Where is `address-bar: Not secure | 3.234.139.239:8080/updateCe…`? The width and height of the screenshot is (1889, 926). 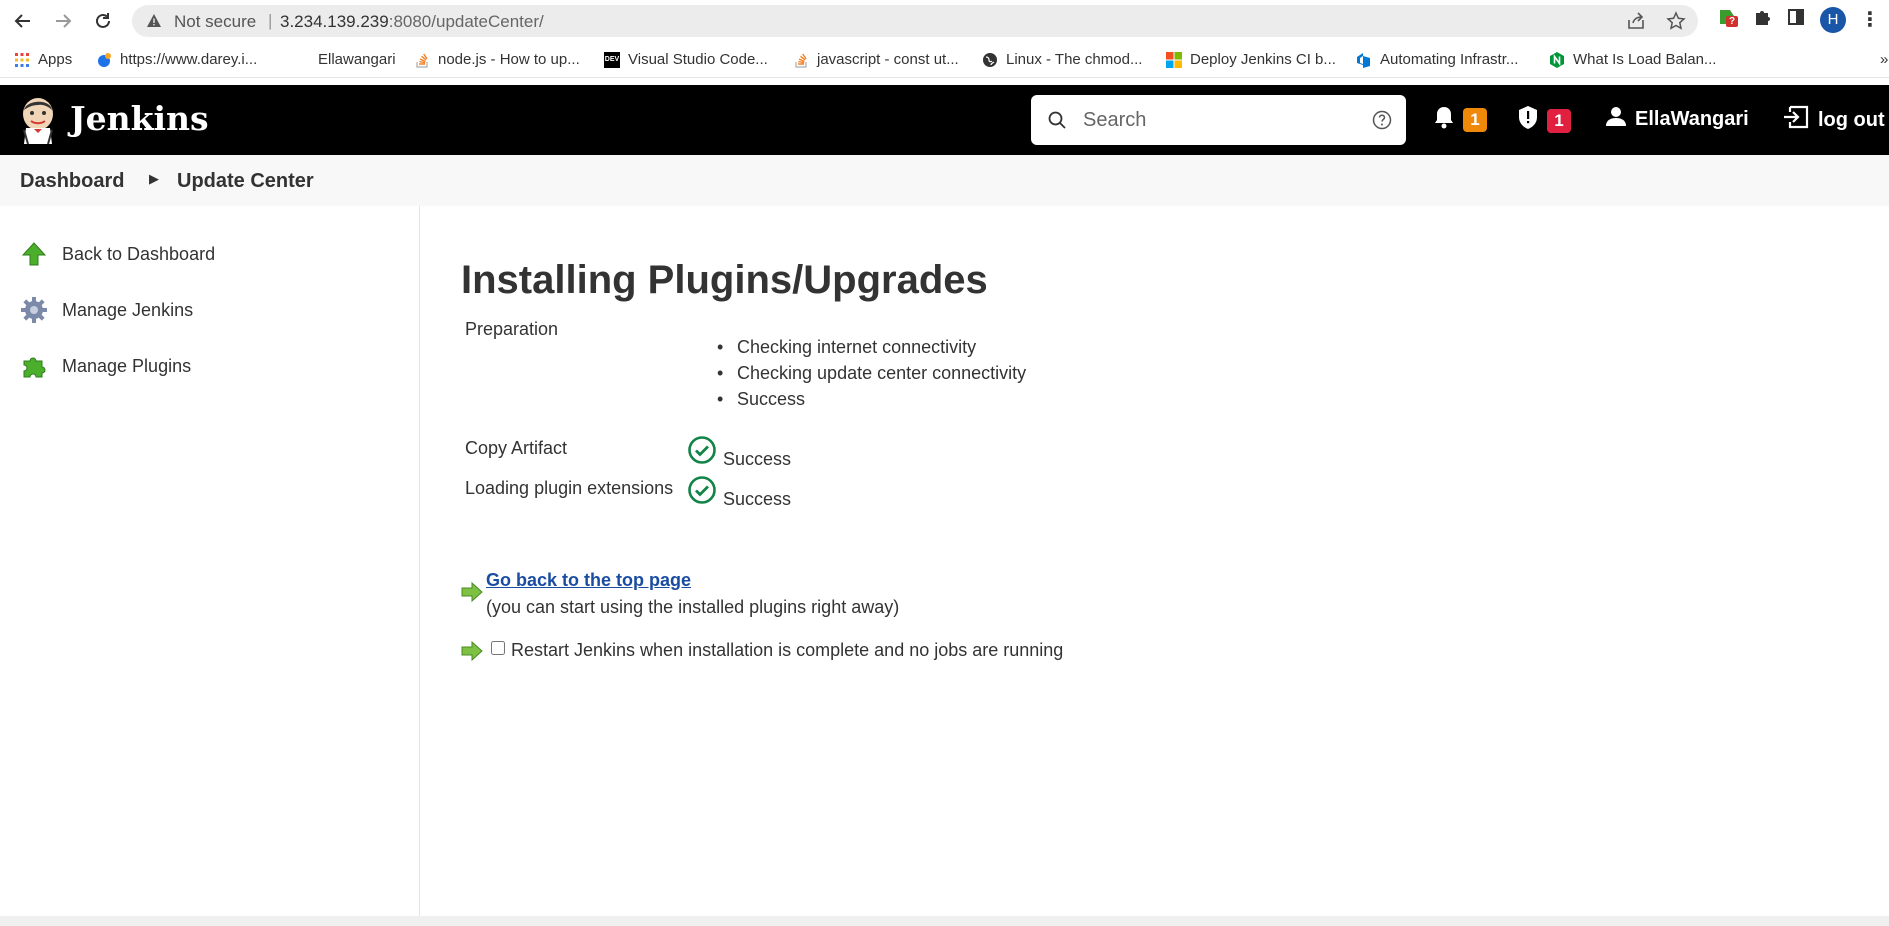 address-bar: Not secure | 3.234.139.239:8080/updateCe… is located at coordinates (915, 21).